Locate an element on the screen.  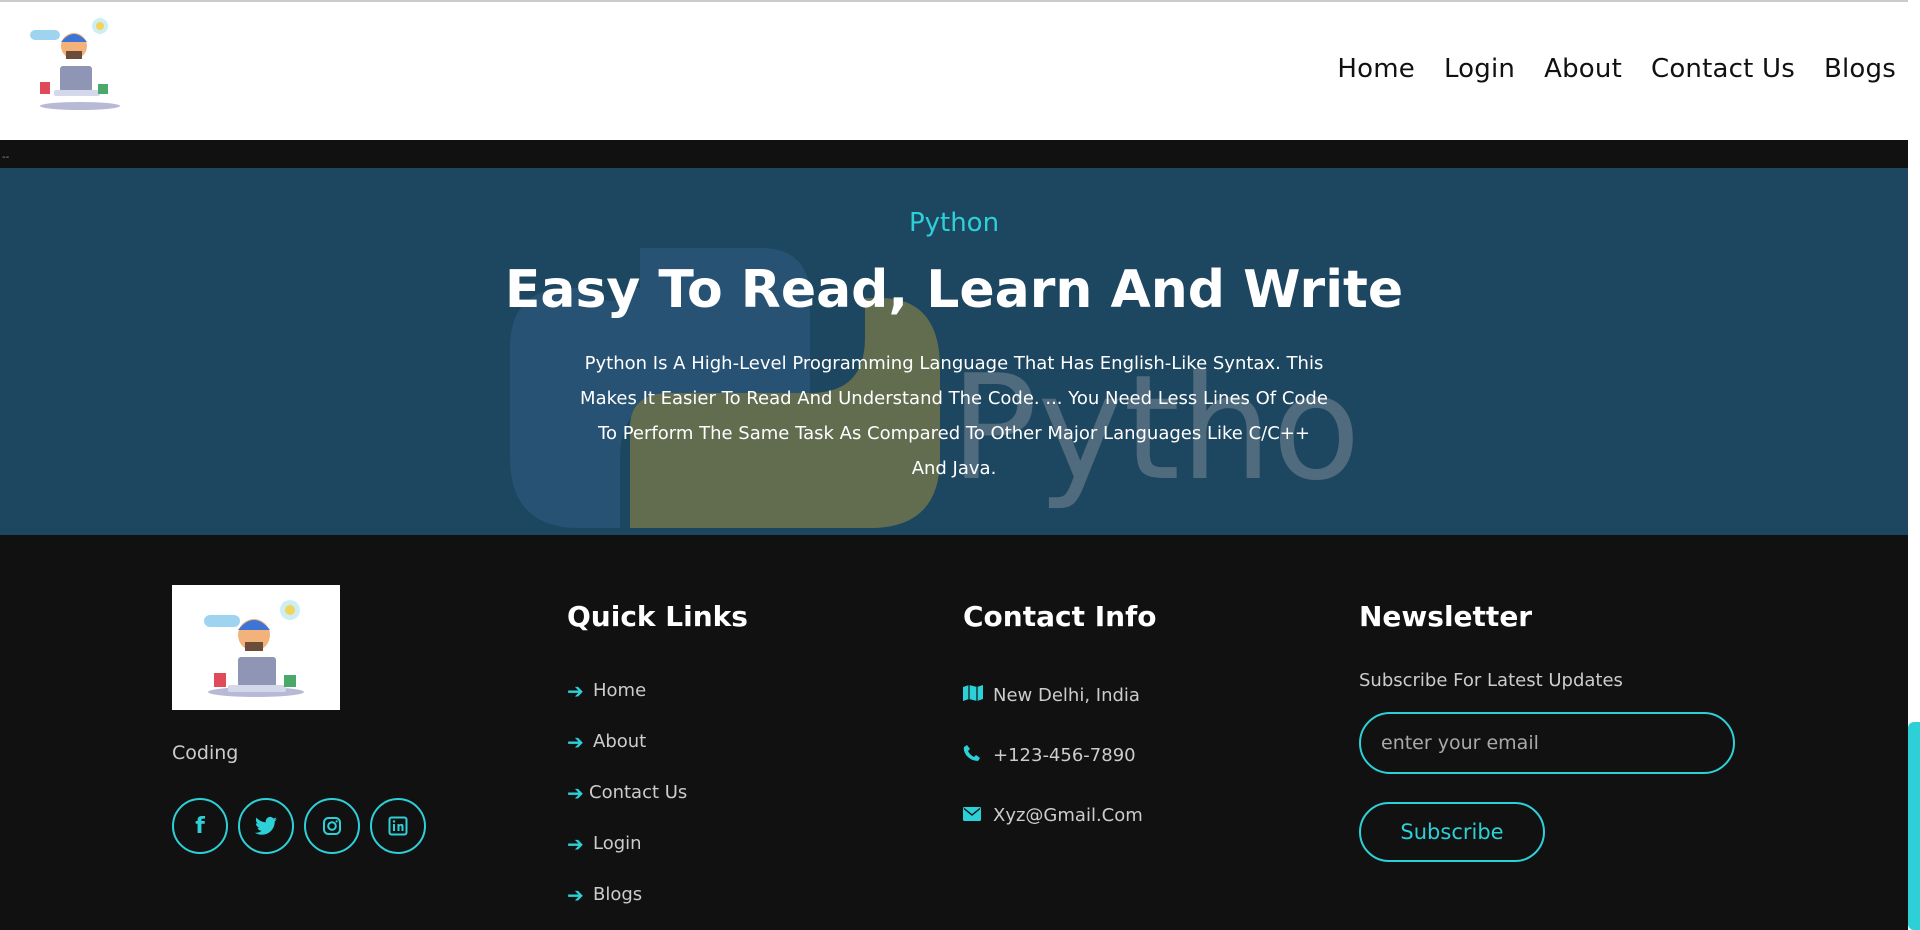
newsletter-email-input: enter your email is located at coordinates (1547, 743).